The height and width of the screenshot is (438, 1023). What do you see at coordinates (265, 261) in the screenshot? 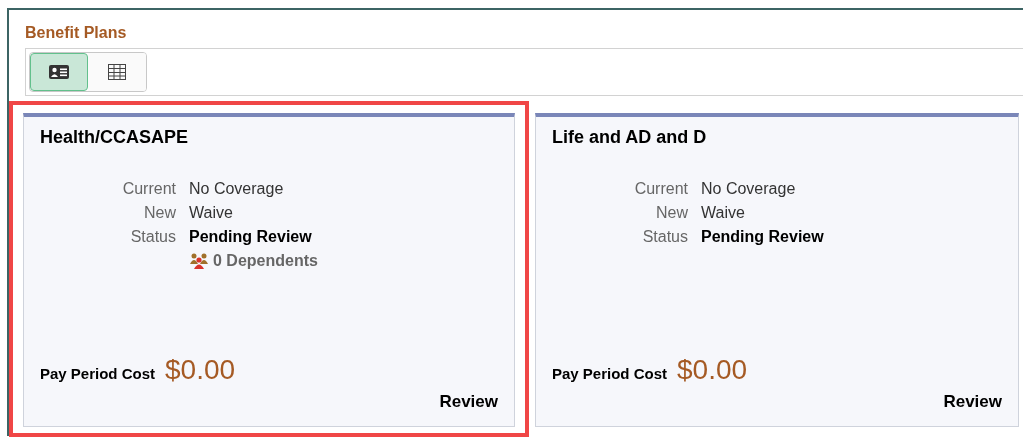
I see `dependents-link: 0 Dependents` at bounding box center [265, 261].